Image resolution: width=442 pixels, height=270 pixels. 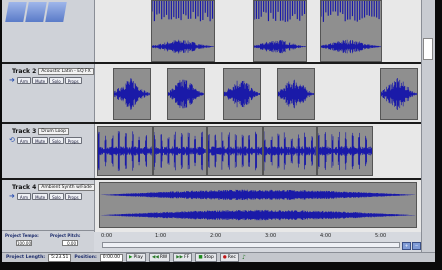 What do you see at coordinates (48, 32) in the screenshot?
I see `track-1-header` at bounding box center [48, 32].